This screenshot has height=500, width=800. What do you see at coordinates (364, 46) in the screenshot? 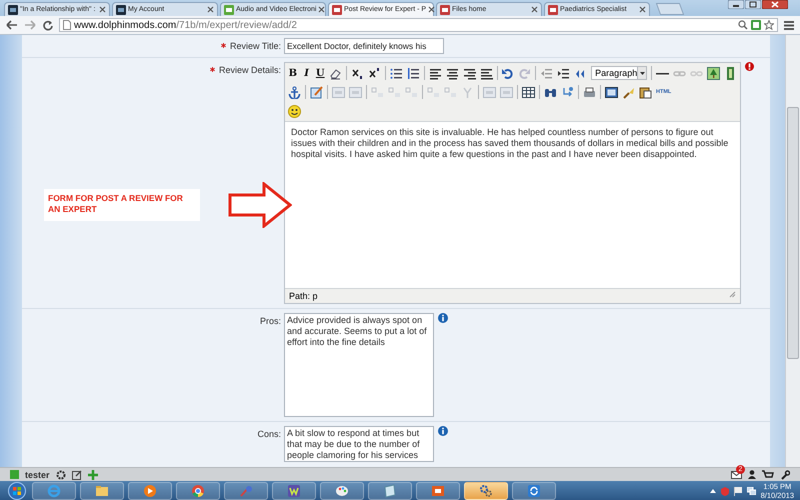
I see `review-title-field: Excellent Doctor, definitely knows his` at bounding box center [364, 46].